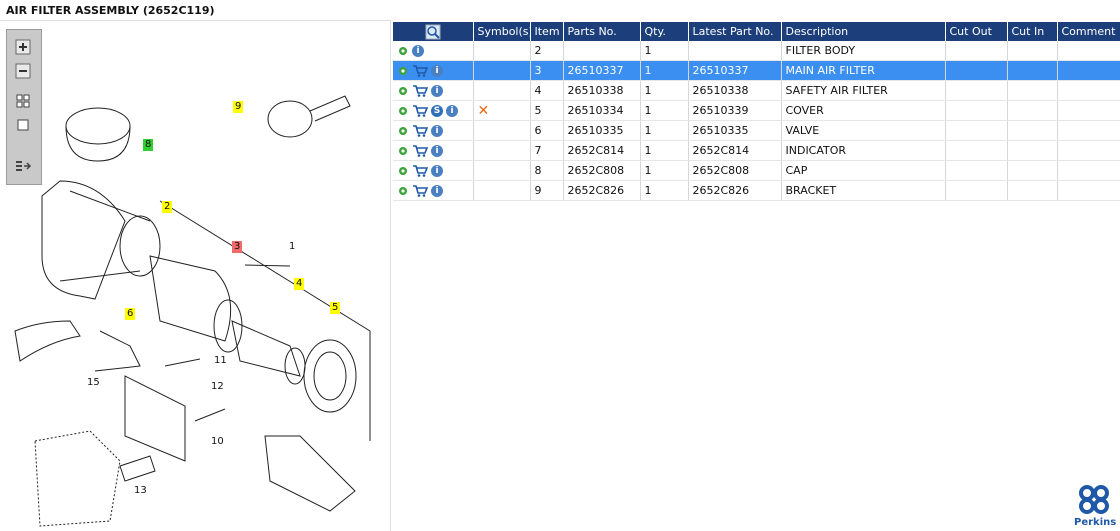  I want to click on column-header-cut-out: Cut Out, so click(976, 31).